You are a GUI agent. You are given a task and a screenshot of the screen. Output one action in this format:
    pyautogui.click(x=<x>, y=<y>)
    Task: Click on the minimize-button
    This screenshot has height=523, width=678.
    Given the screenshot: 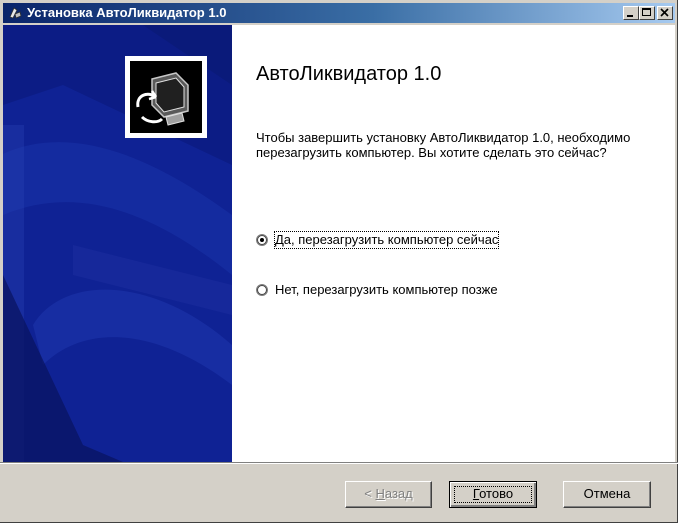 What is the action you would take?
    pyautogui.click(x=631, y=13)
    